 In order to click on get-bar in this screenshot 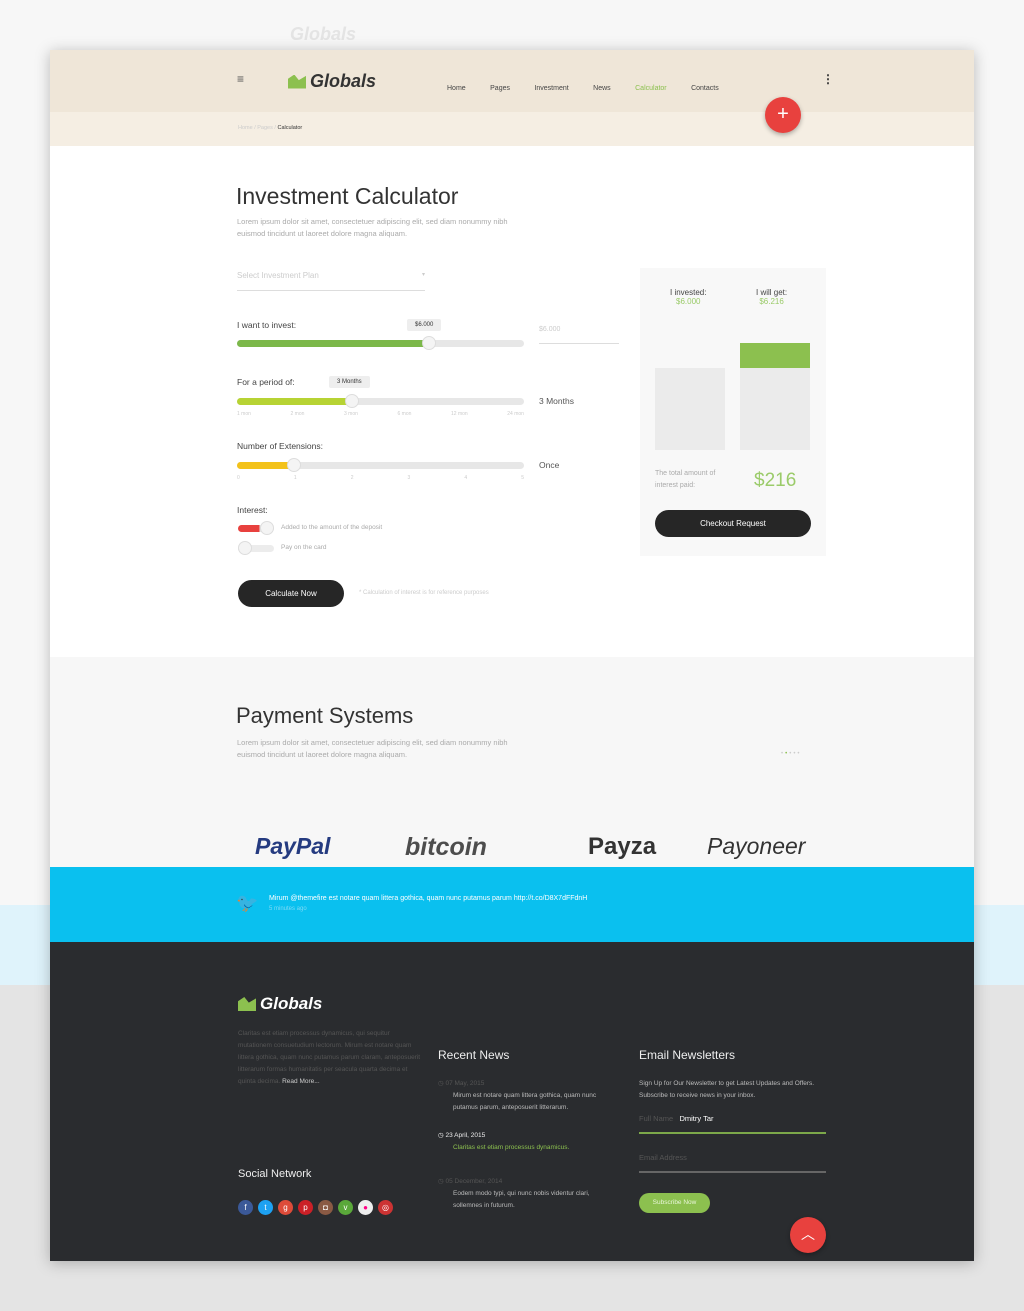, I will do `click(775, 396)`.